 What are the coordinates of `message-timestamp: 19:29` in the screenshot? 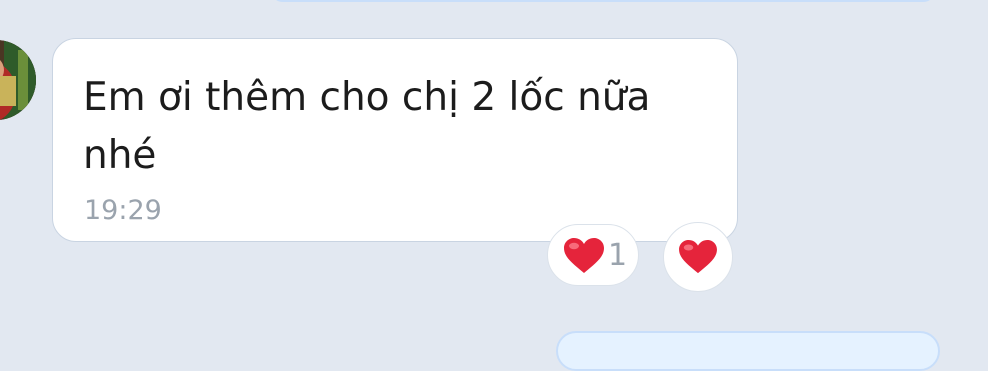 It's located at (123, 210).